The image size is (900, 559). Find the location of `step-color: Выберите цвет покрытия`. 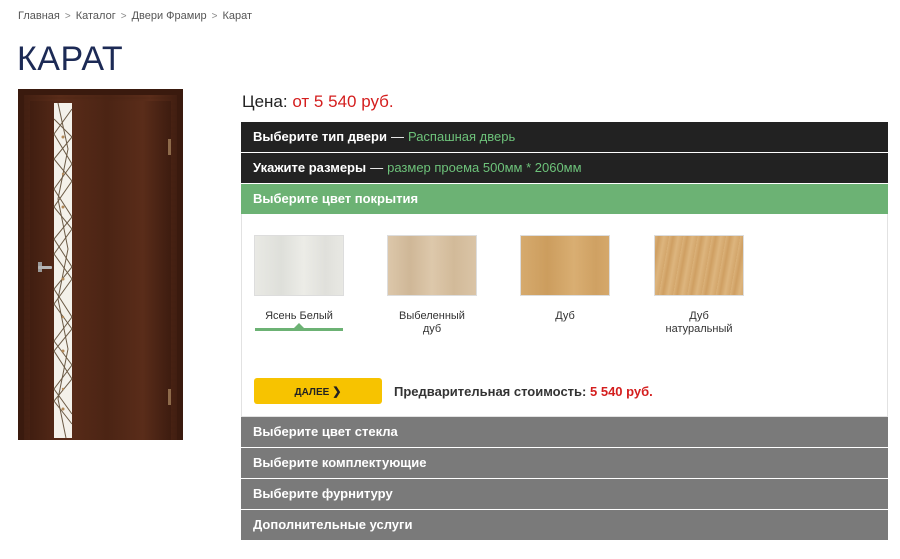

step-color: Выберите цвет покрытия is located at coordinates (564, 199).